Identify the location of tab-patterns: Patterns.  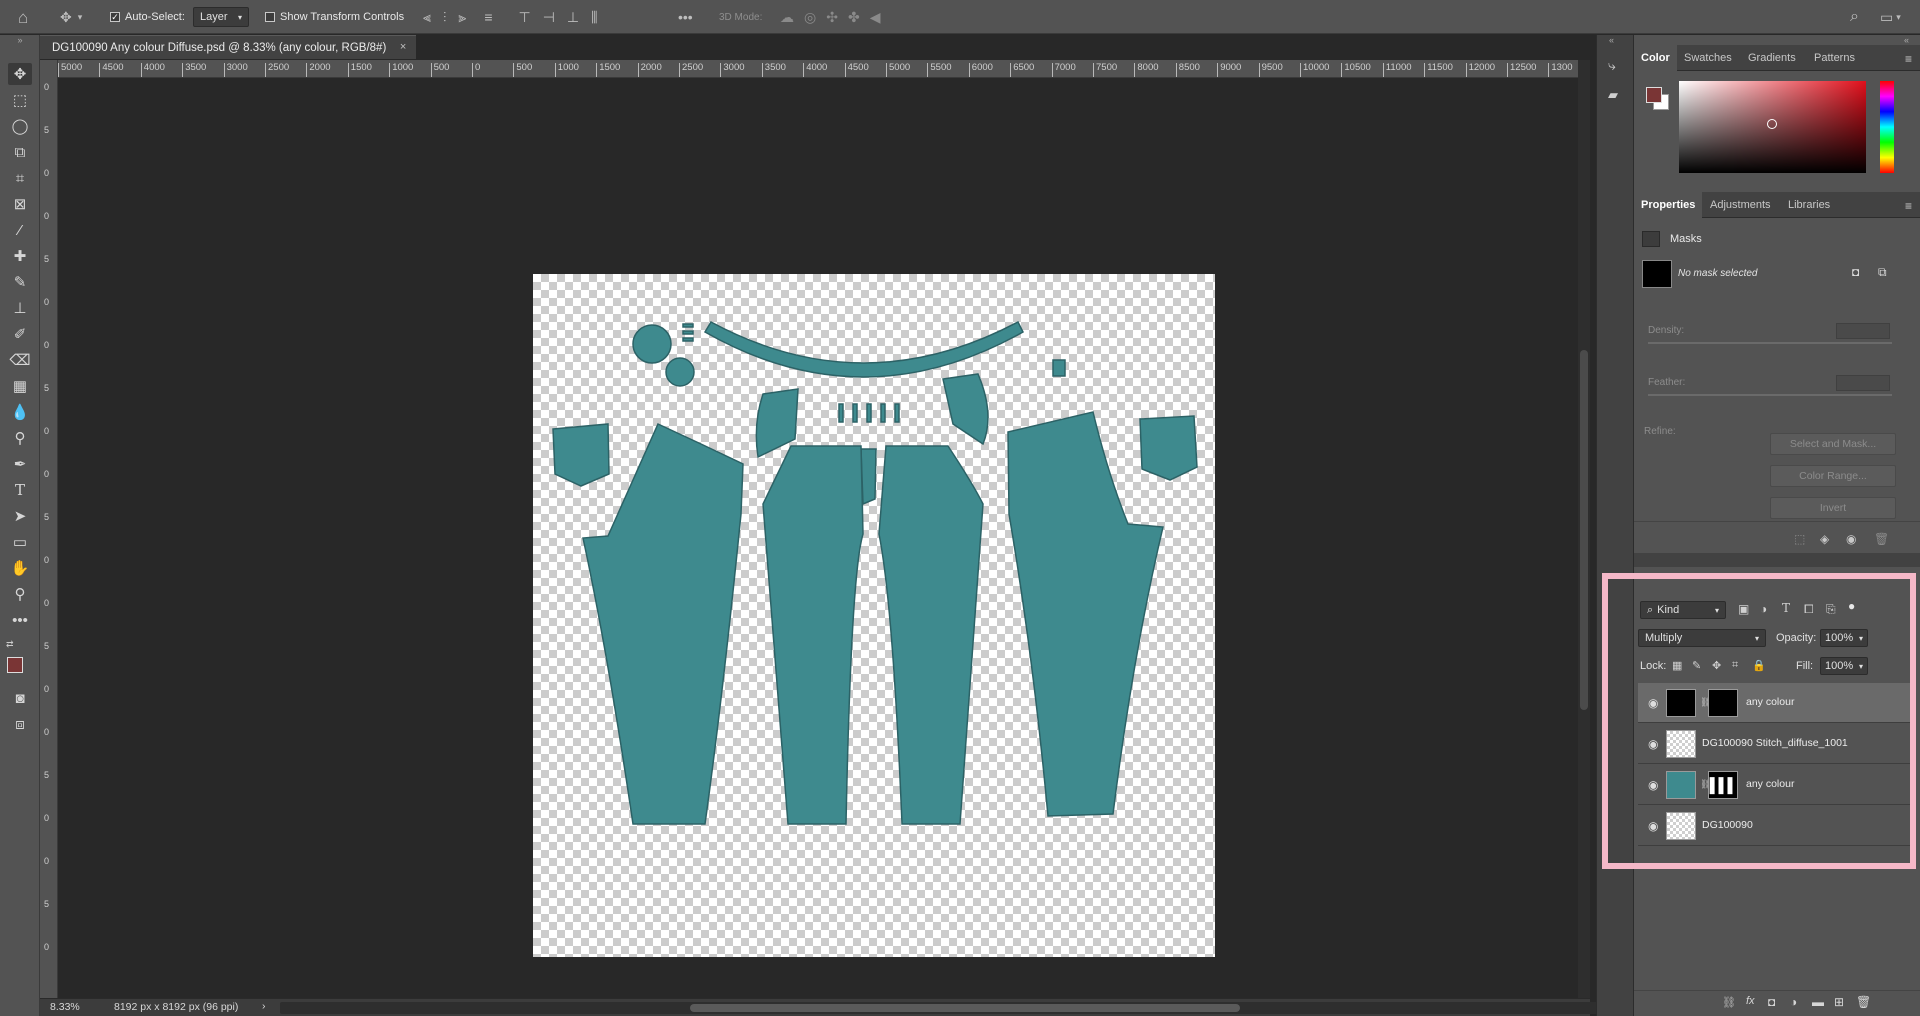
(1834, 58).